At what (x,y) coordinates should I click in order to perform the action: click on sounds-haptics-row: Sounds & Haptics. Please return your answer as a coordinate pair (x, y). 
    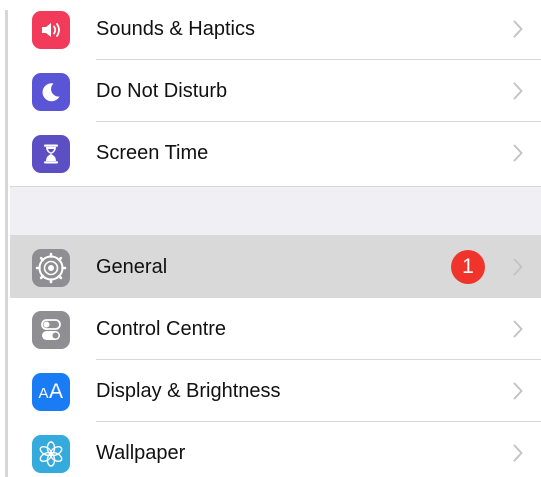
    Looking at the image, I should click on (275, 30).